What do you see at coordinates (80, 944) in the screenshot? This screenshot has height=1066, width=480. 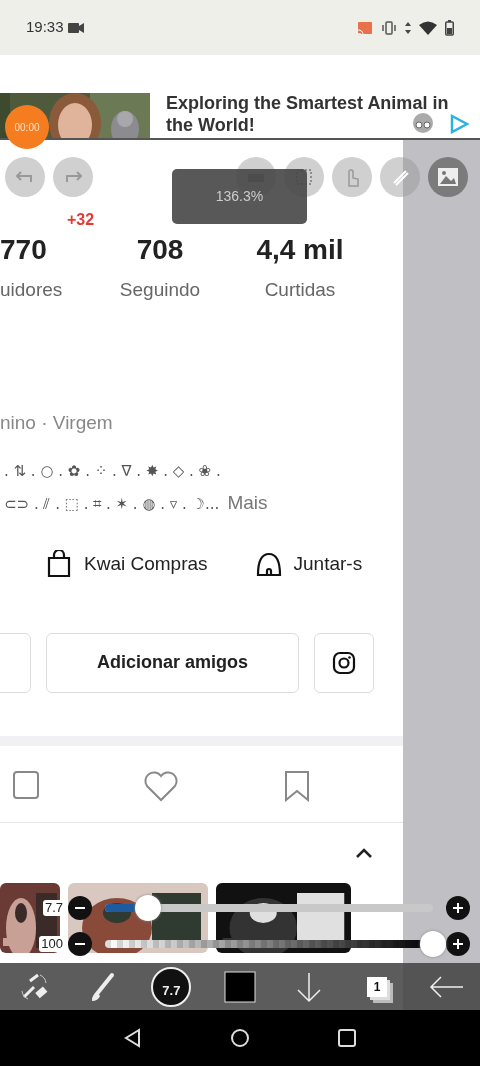 I see `minus-button` at bounding box center [80, 944].